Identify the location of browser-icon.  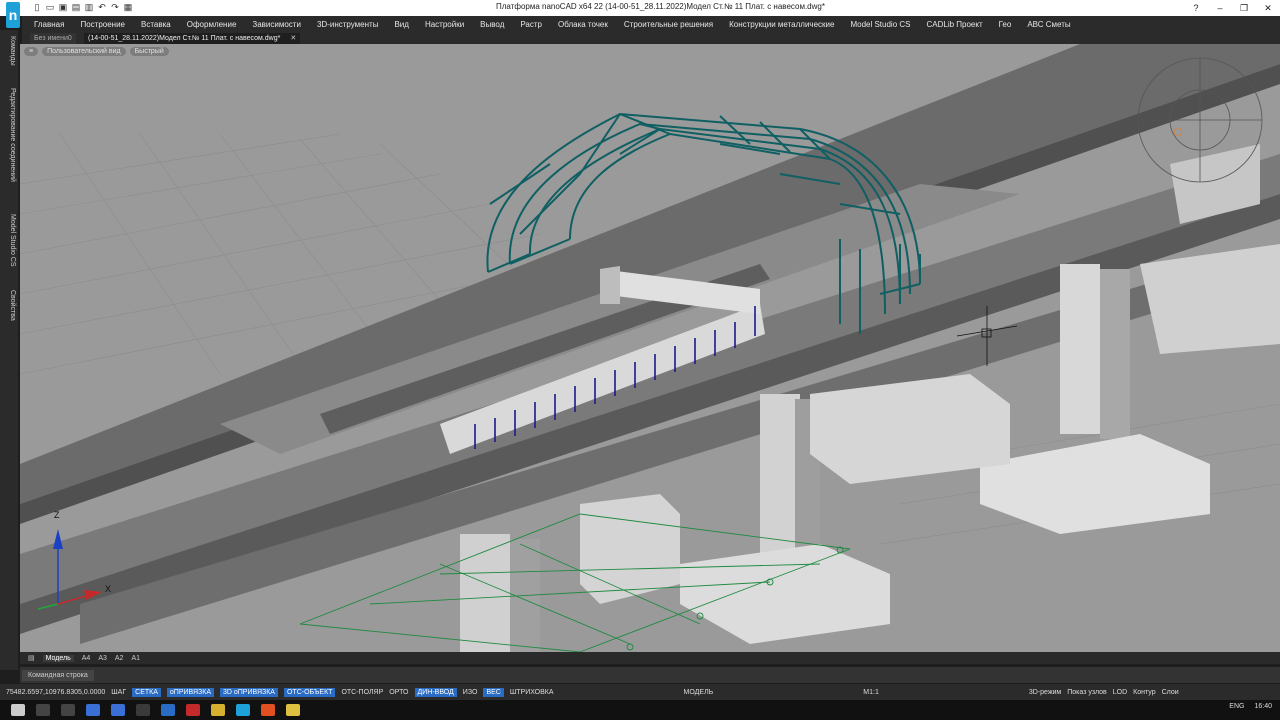
(293, 710).